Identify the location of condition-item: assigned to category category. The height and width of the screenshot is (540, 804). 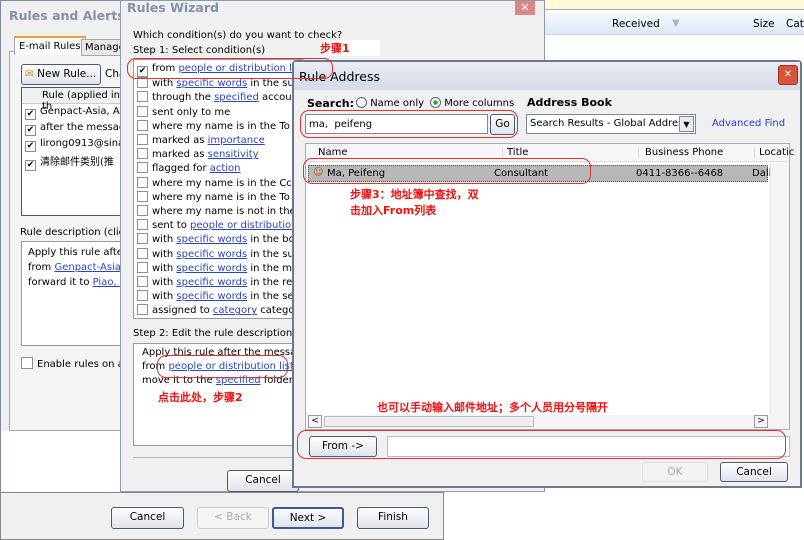
(221, 310).